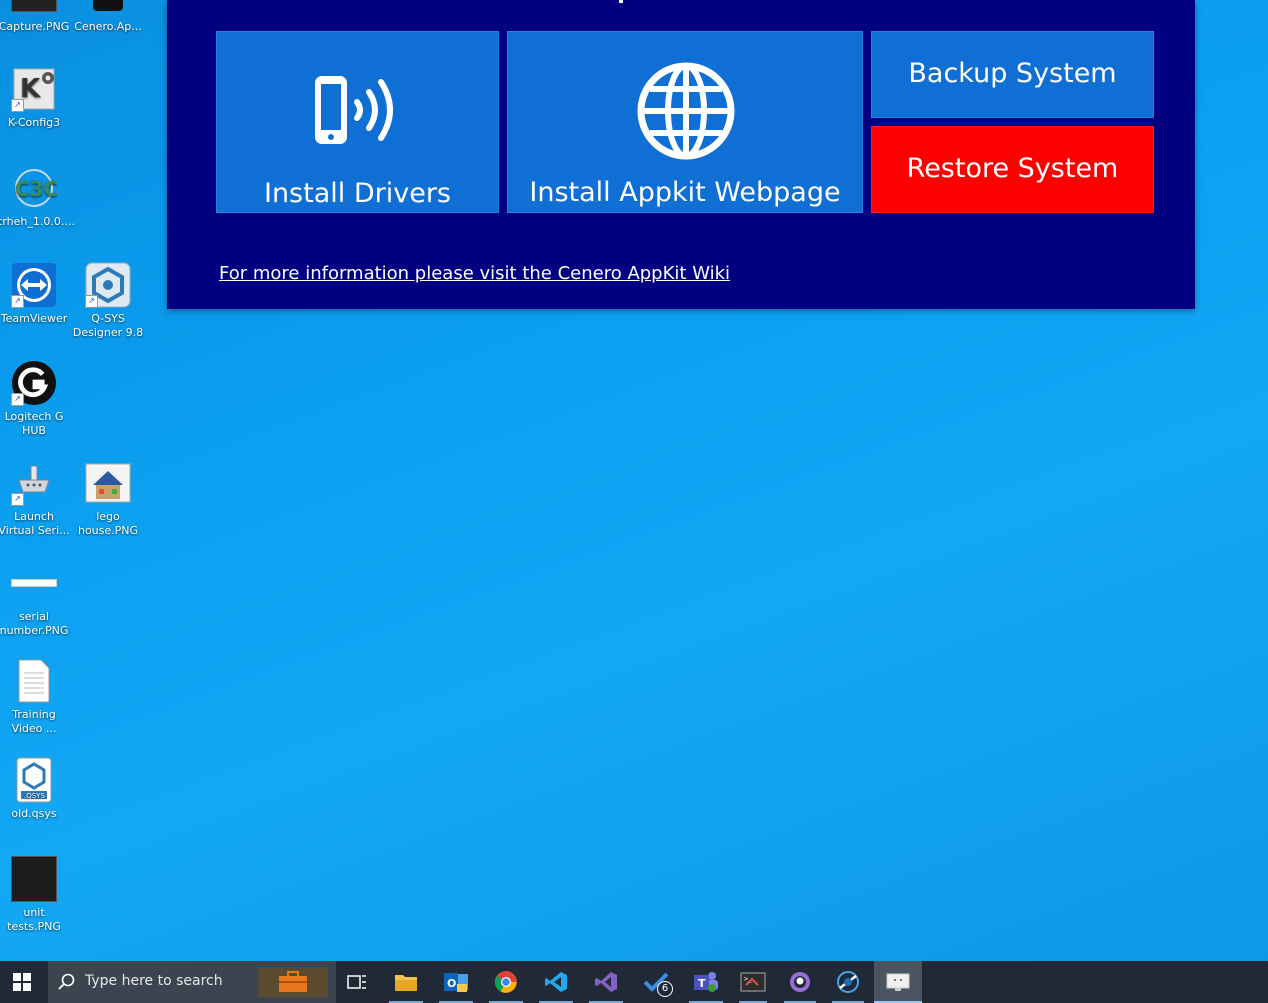 The image size is (1268, 1003). Describe the element at coordinates (108, 8) in the screenshot. I see `app-icon` at that location.